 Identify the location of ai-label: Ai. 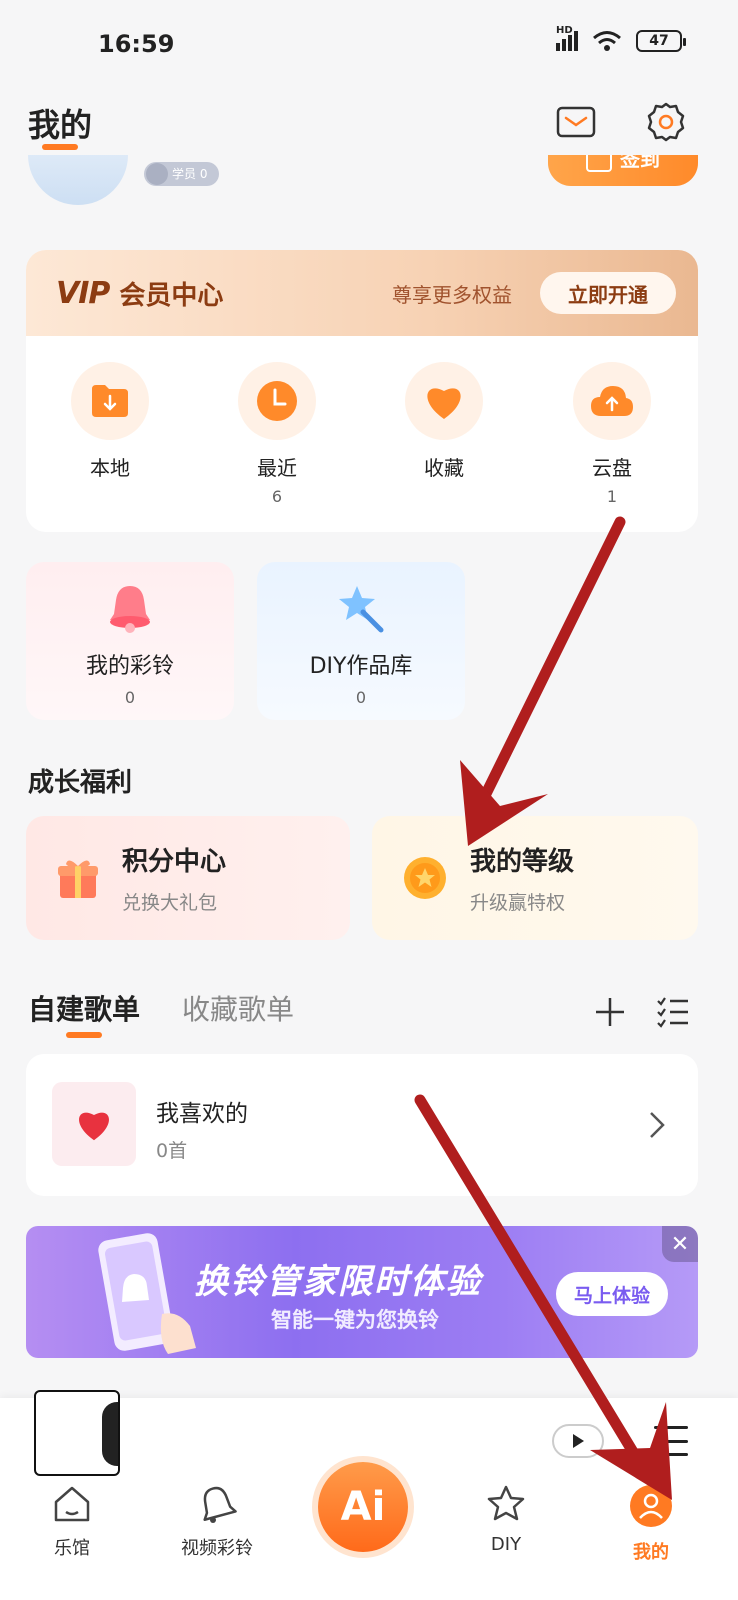
(363, 1507).